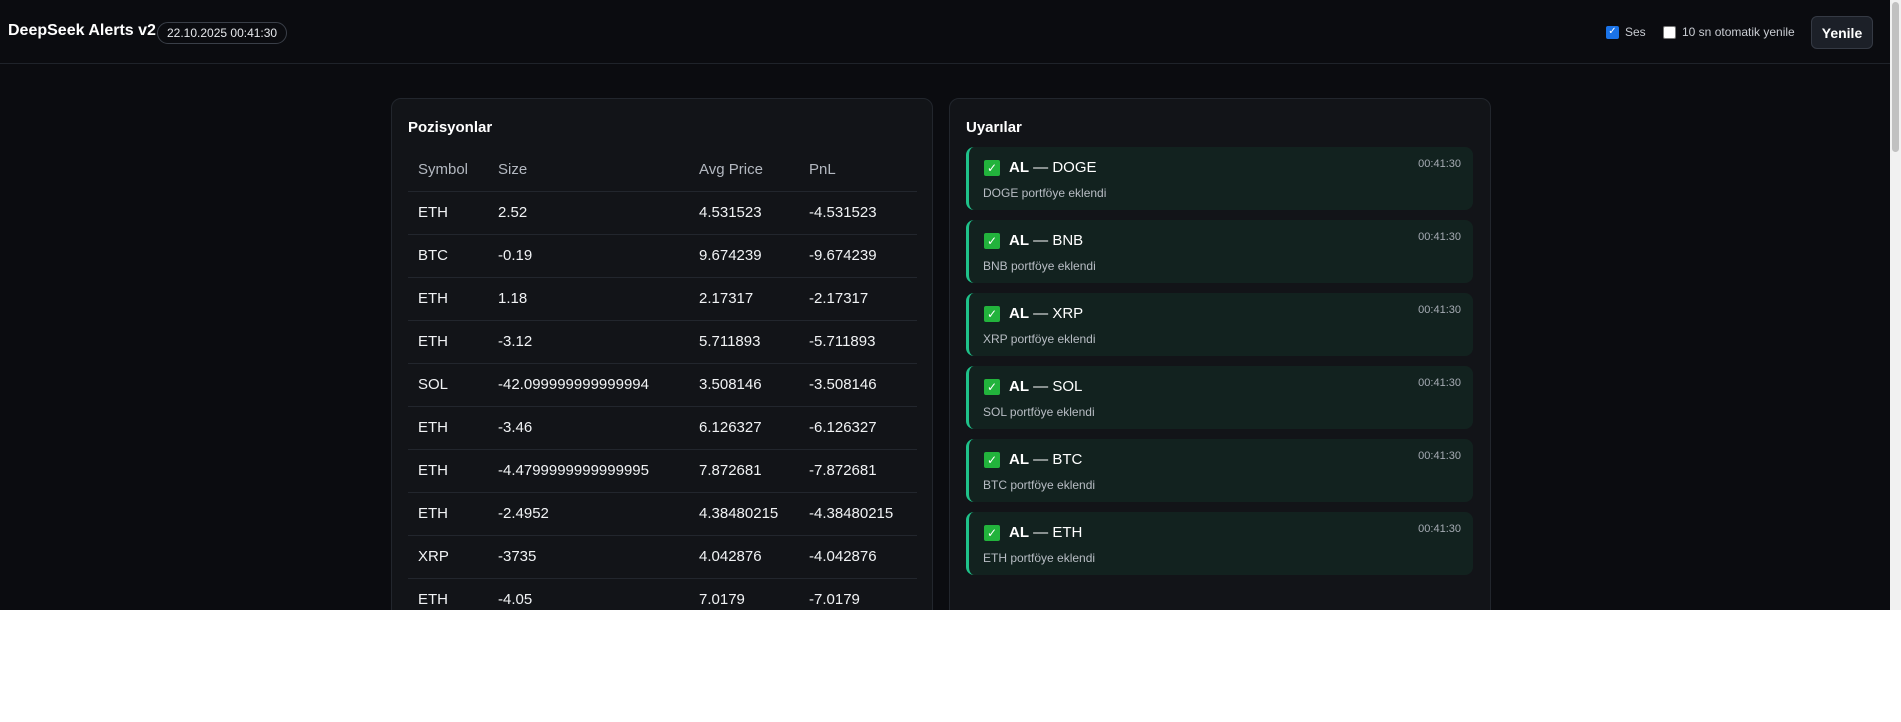  Describe the element at coordinates (662, 299) in the screenshot. I see `table-row: ETH 1.18 2.17317 -2.17317` at that location.